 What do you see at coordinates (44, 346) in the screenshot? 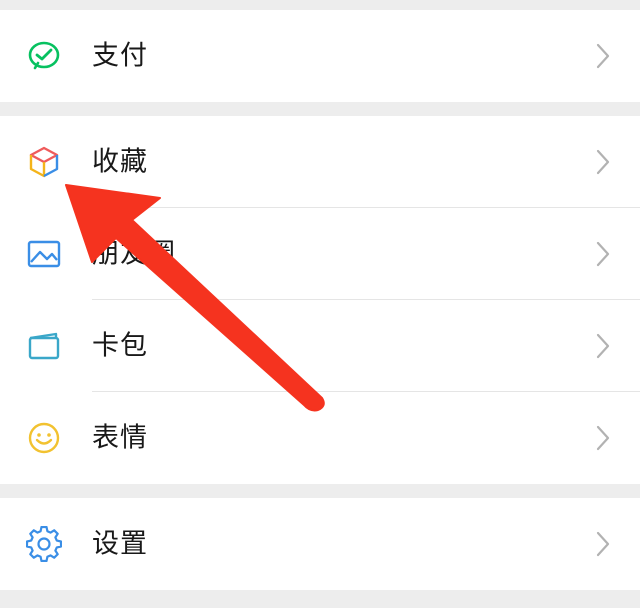
I see `card-wallet-icon` at bounding box center [44, 346].